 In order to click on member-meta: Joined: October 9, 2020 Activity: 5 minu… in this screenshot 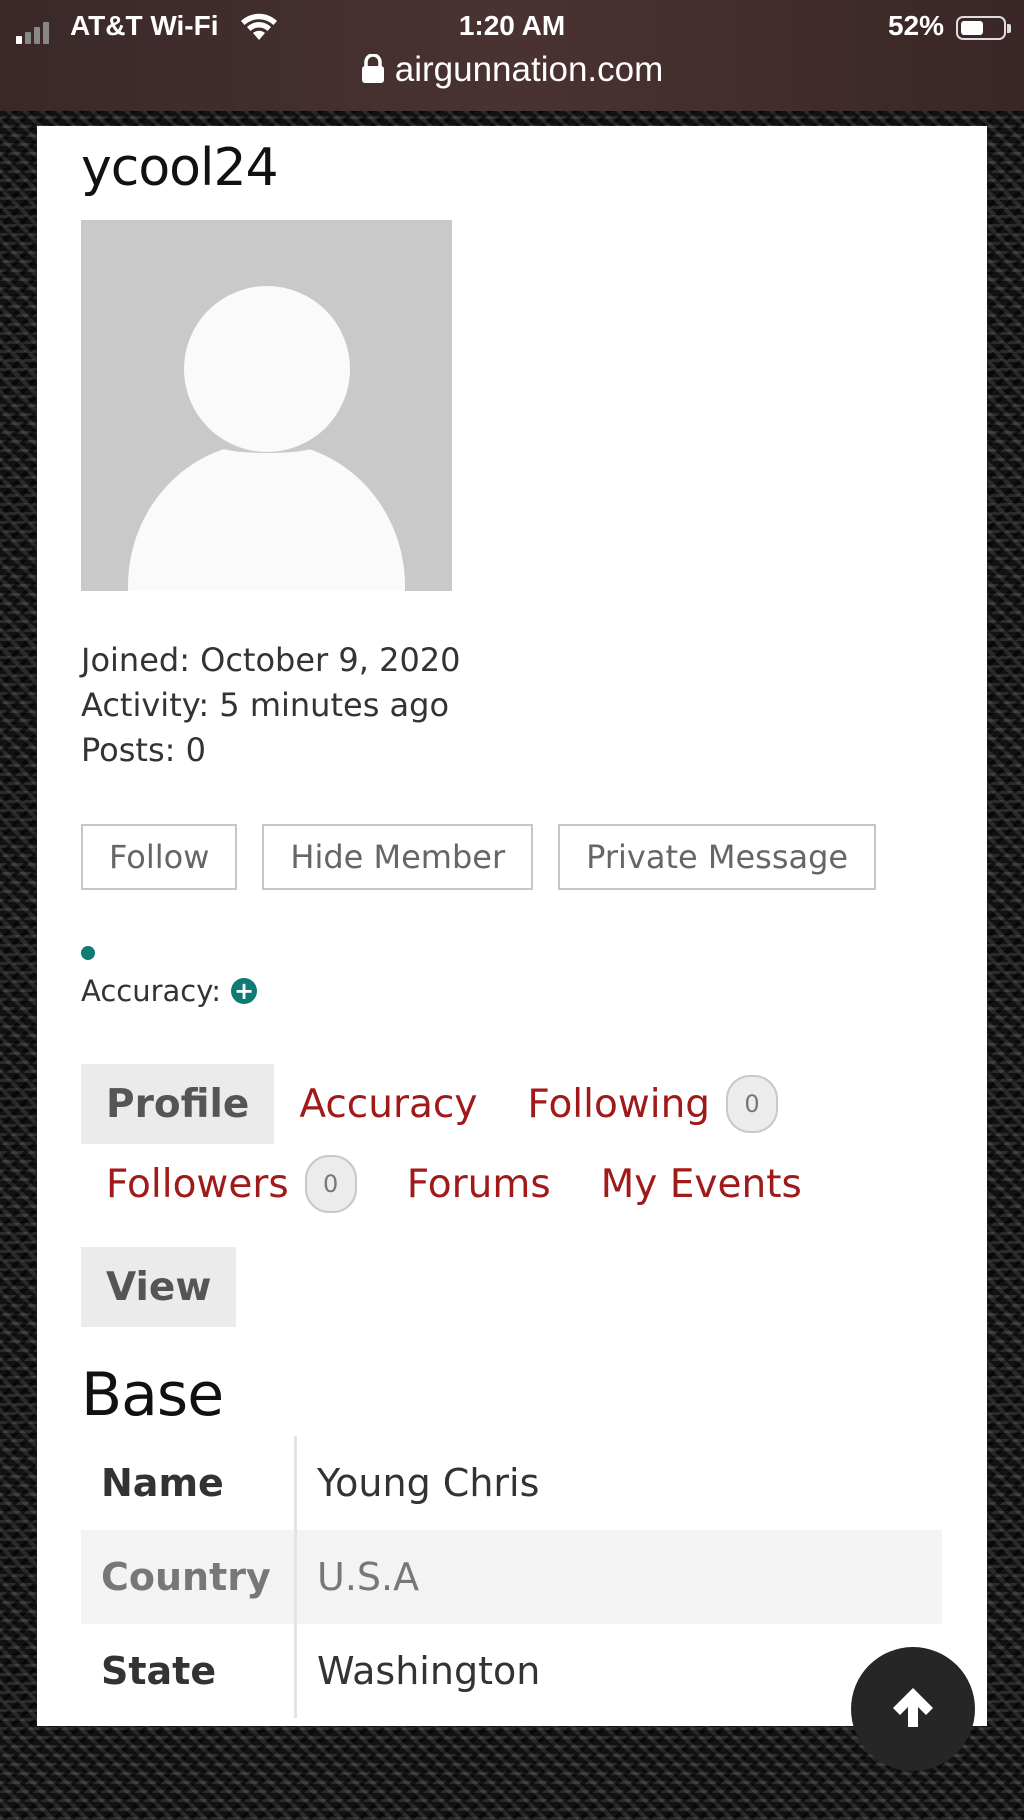, I will do `click(271, 705)`.